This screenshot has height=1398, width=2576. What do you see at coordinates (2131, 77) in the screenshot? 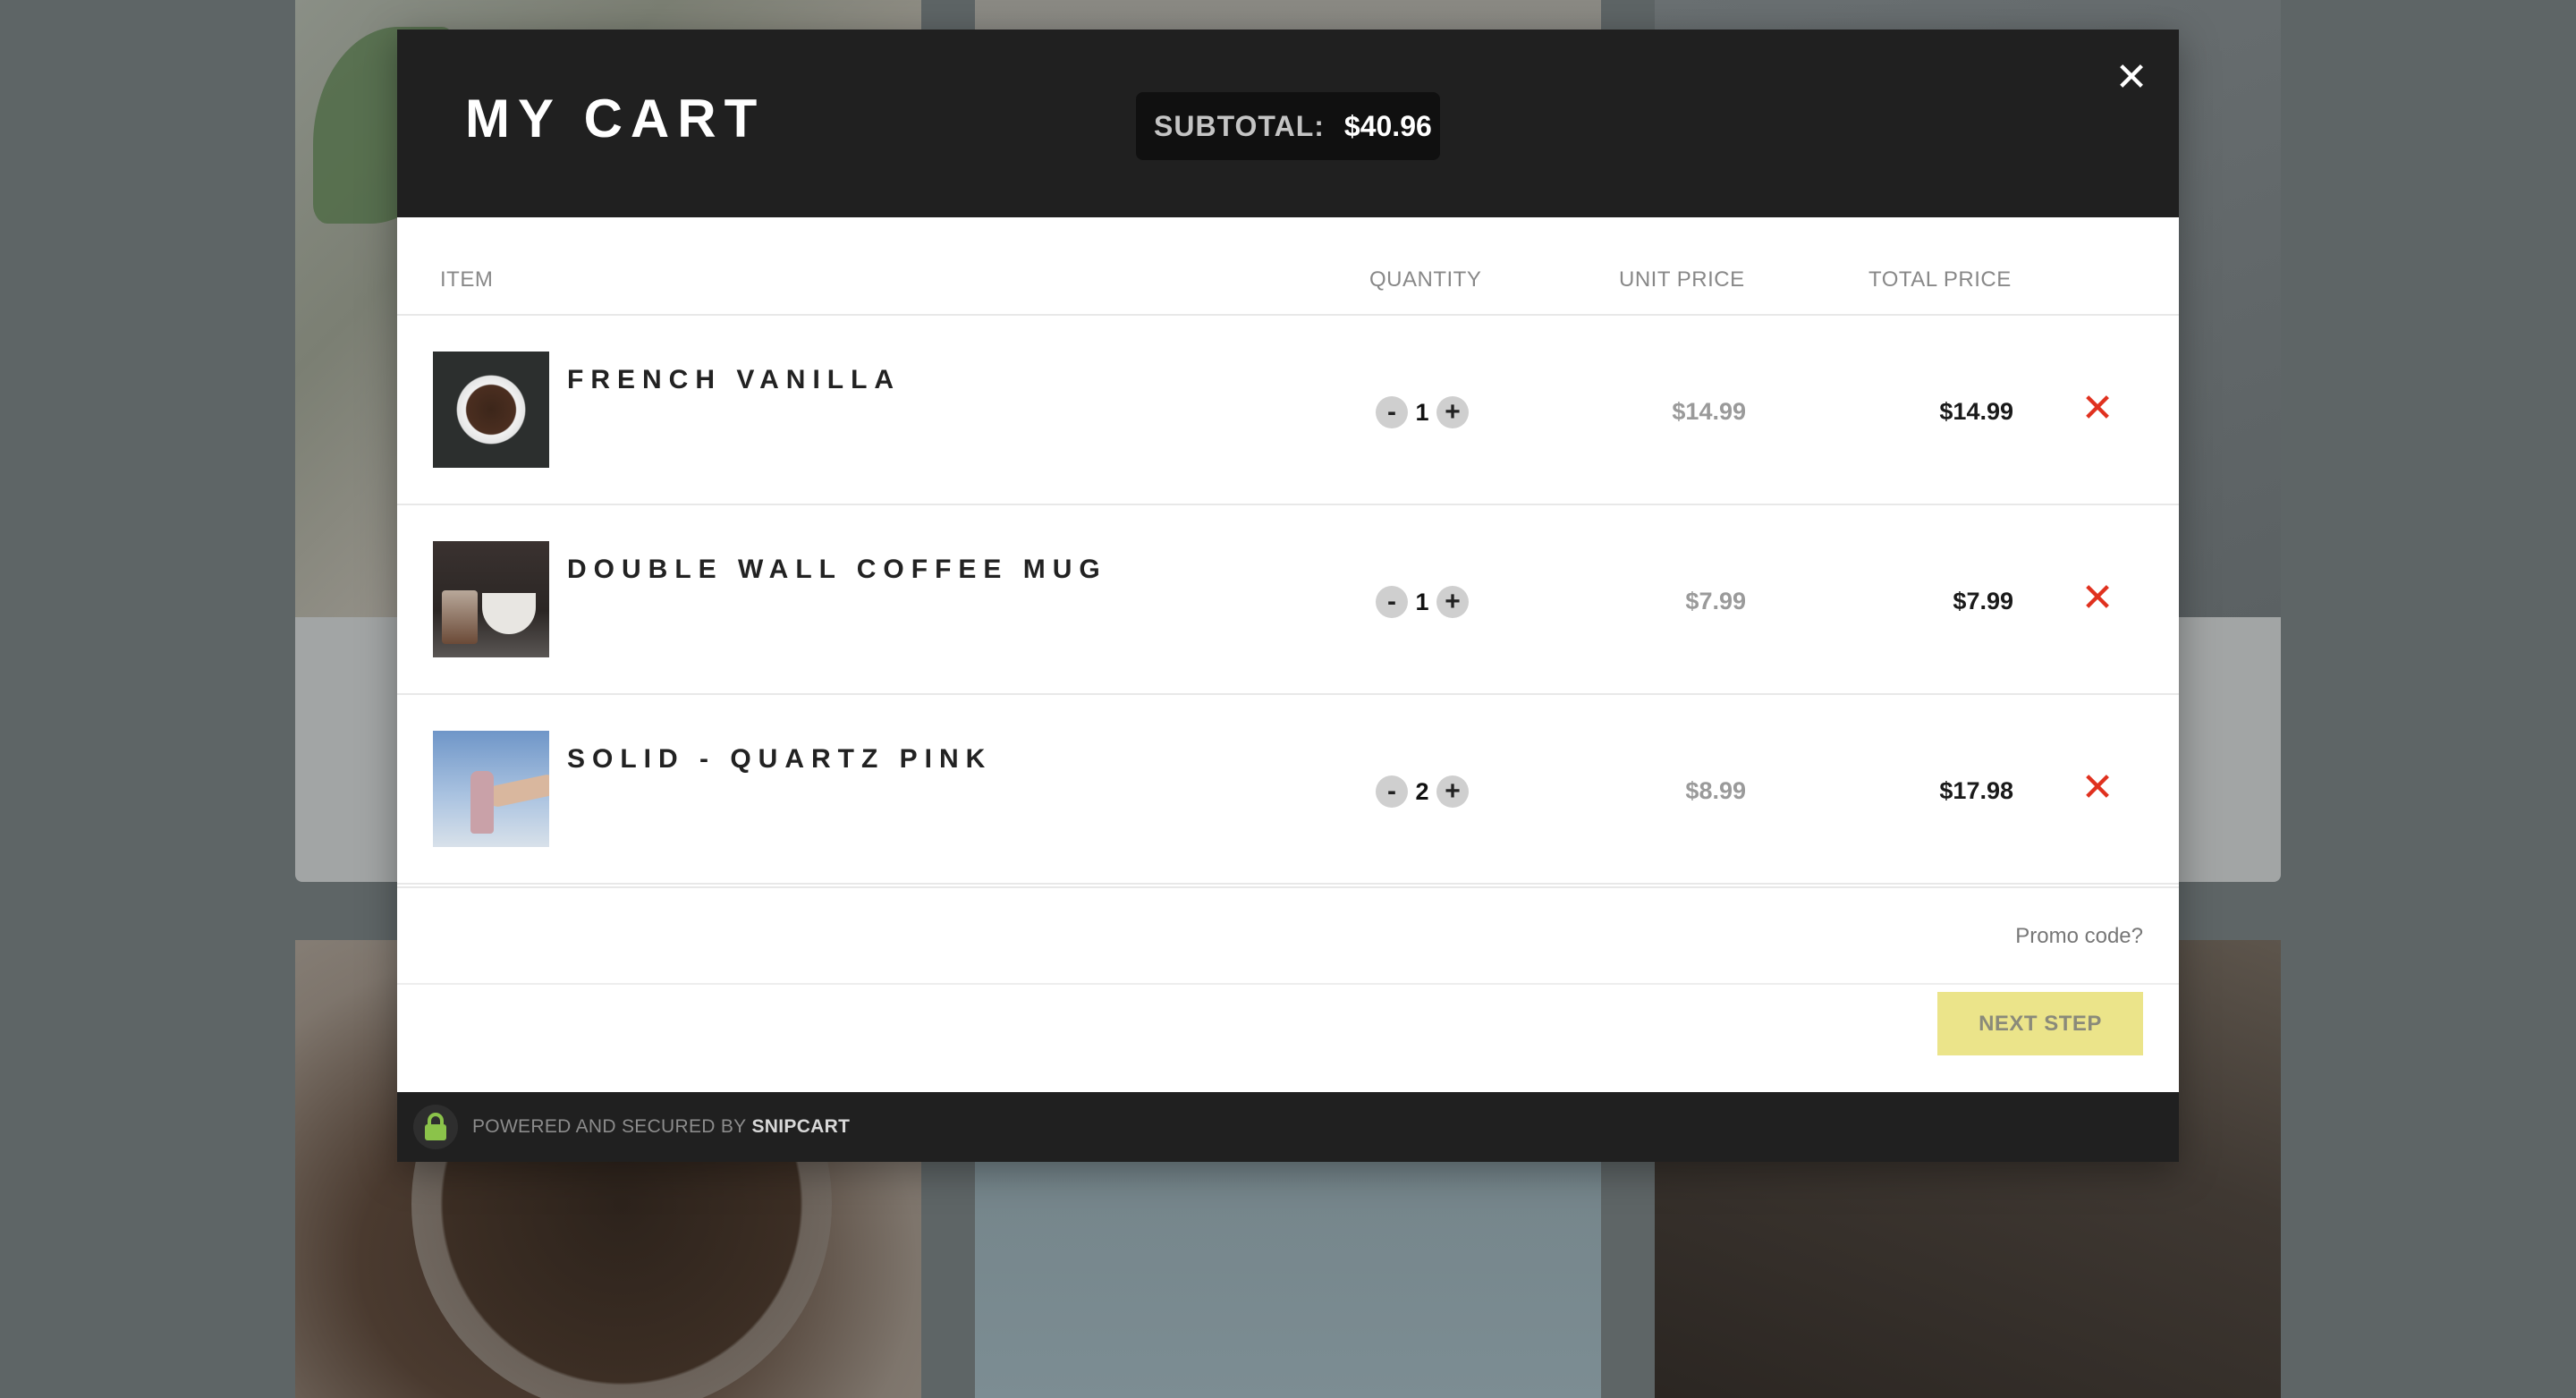
I see `close-icon: ✕` at bounding box center [2131, 77].